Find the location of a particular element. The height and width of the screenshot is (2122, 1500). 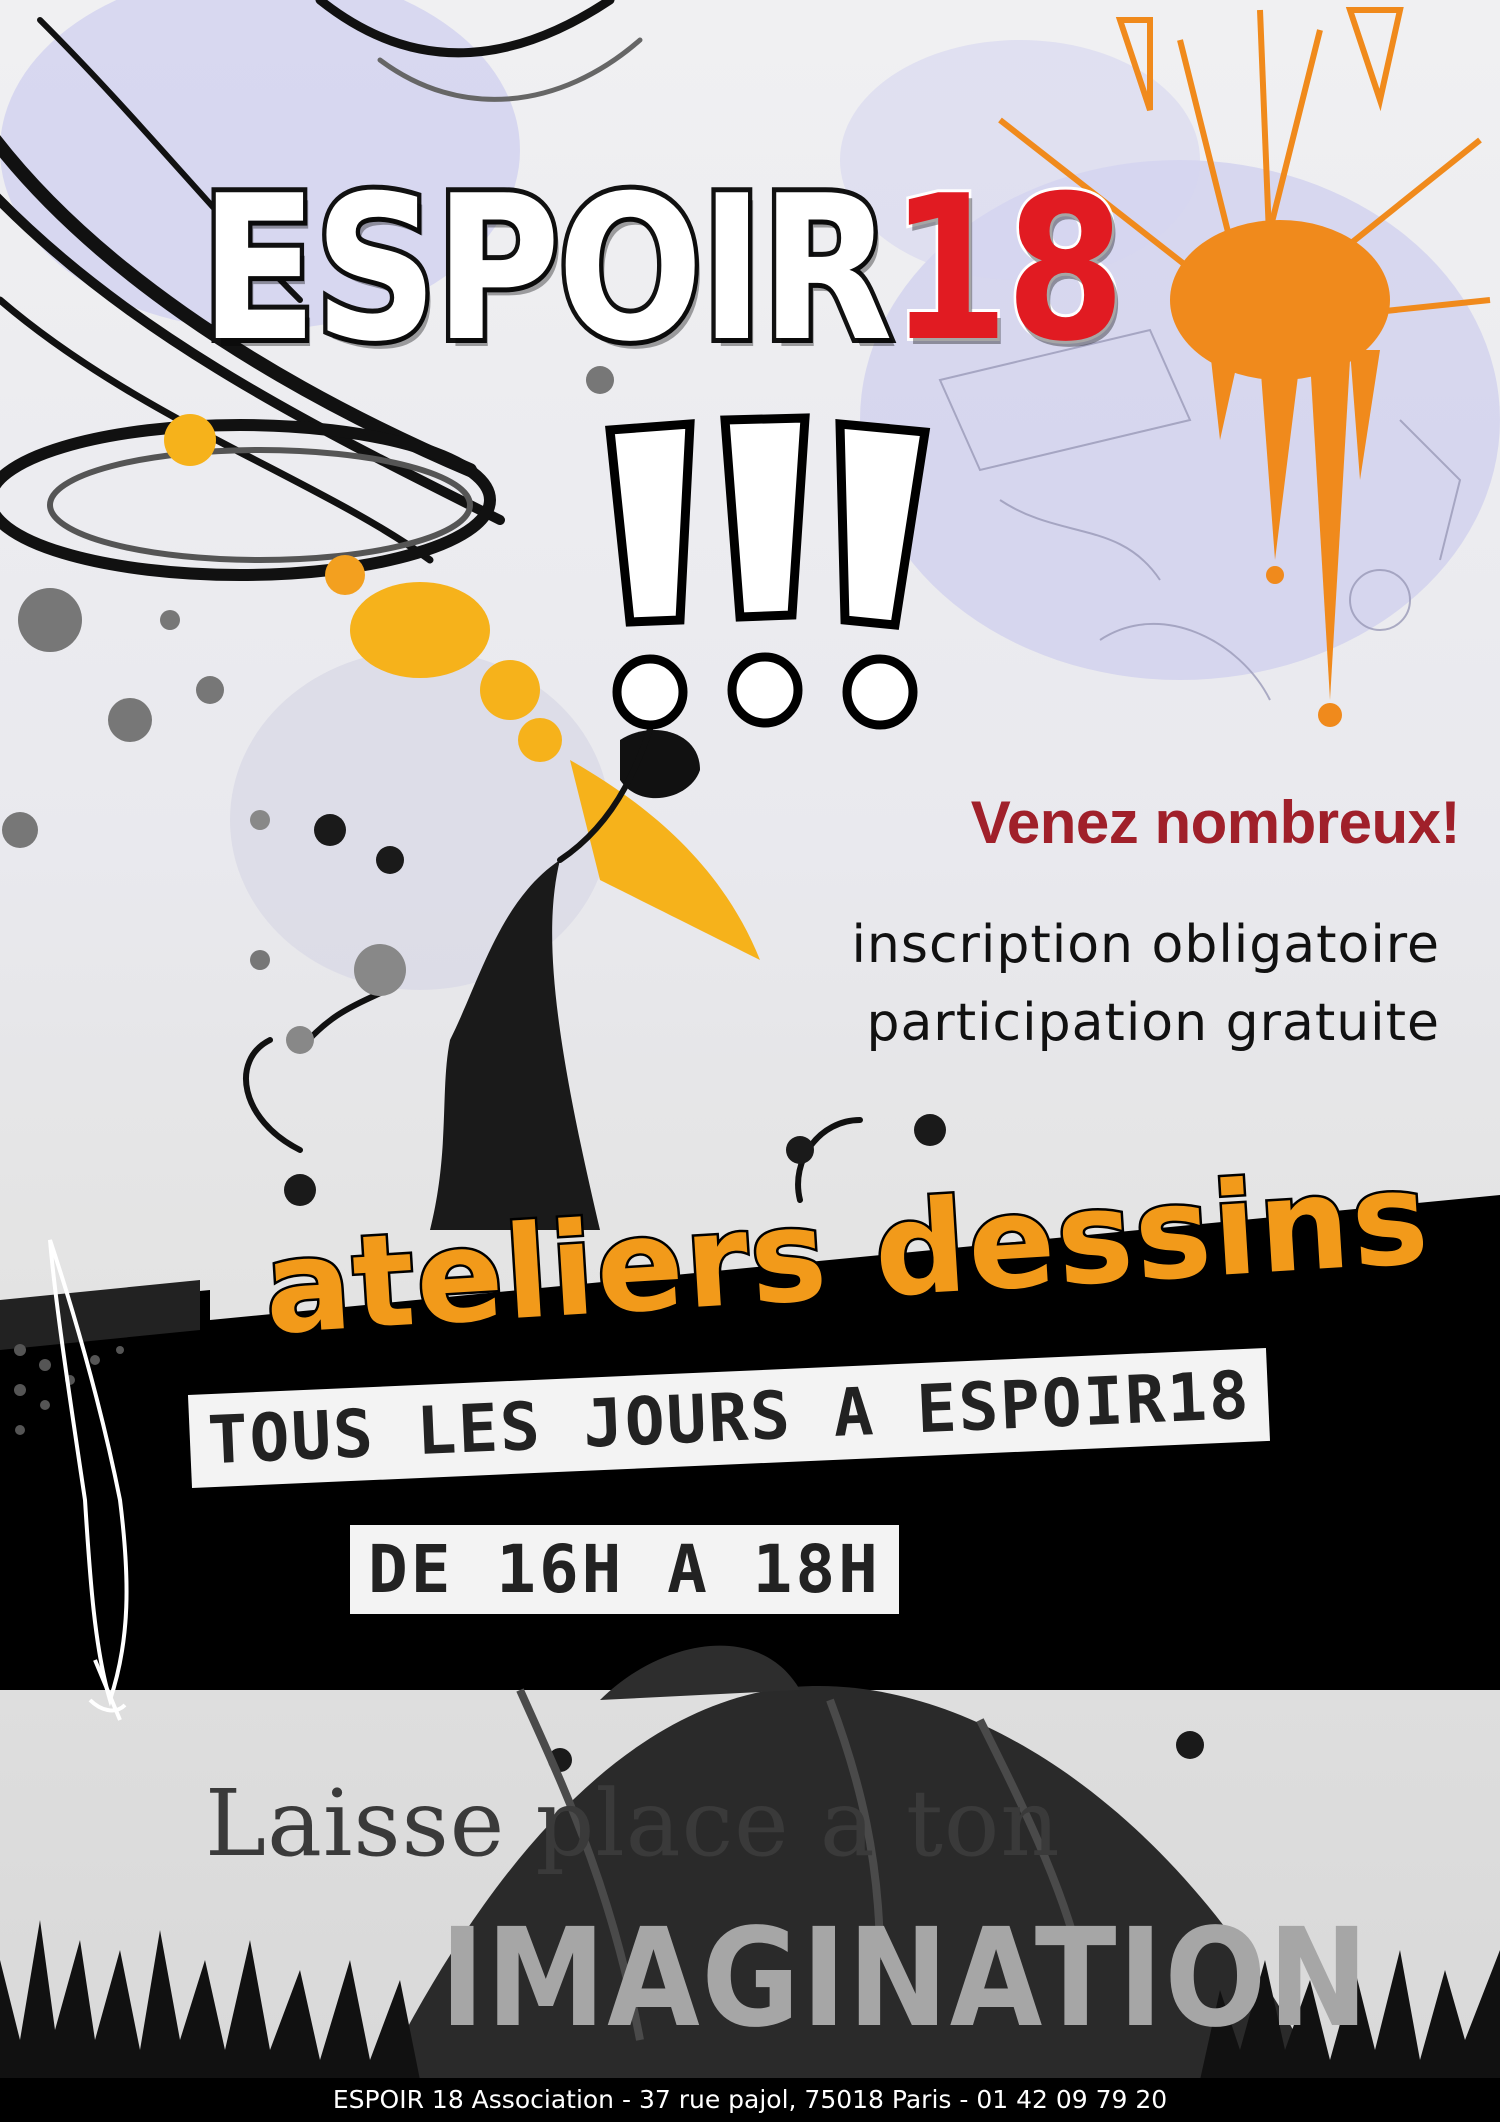

call-to-action: Venez nombreux! is located at coordinates (1215, 822).